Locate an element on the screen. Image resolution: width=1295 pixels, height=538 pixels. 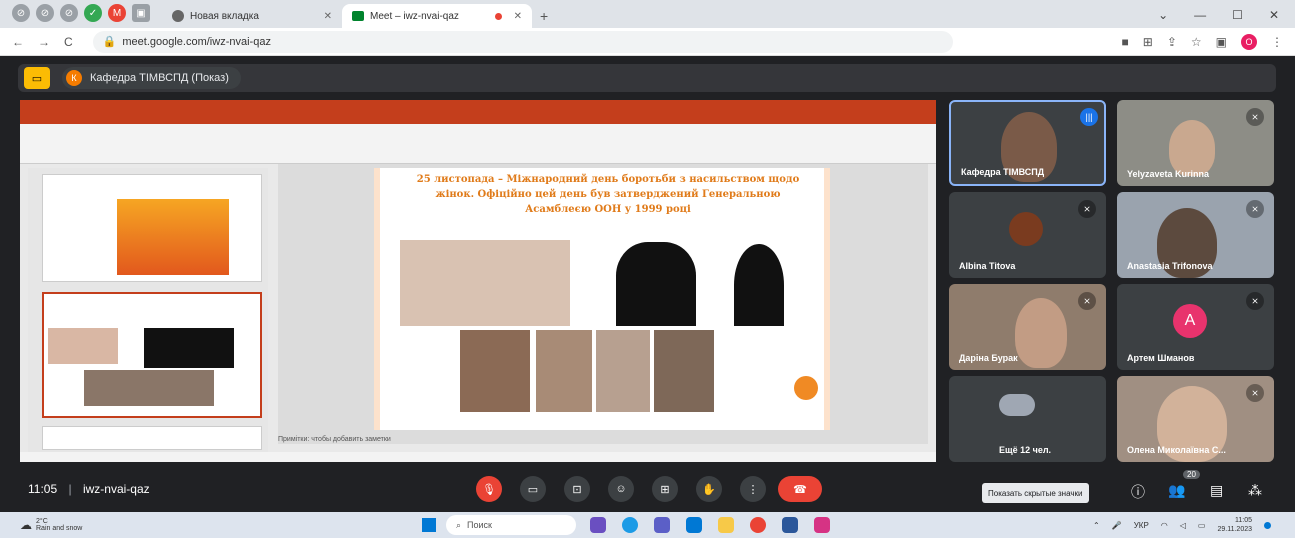
bookmark-star-icon: ☆ is located at coordinates (1196, 42).